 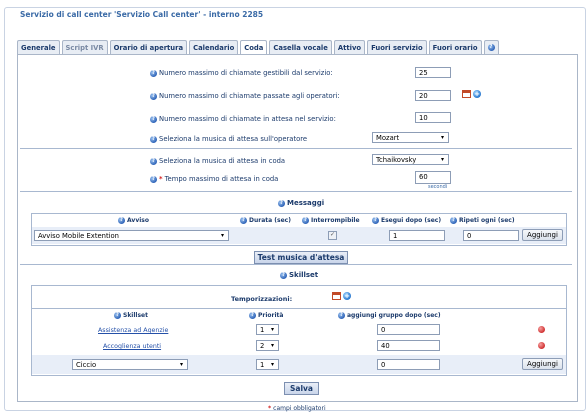 What do you see at coordinates (433, 117) in the screenshot?
I see `max-waiting-input: 10` at bounding box center [433, 117].